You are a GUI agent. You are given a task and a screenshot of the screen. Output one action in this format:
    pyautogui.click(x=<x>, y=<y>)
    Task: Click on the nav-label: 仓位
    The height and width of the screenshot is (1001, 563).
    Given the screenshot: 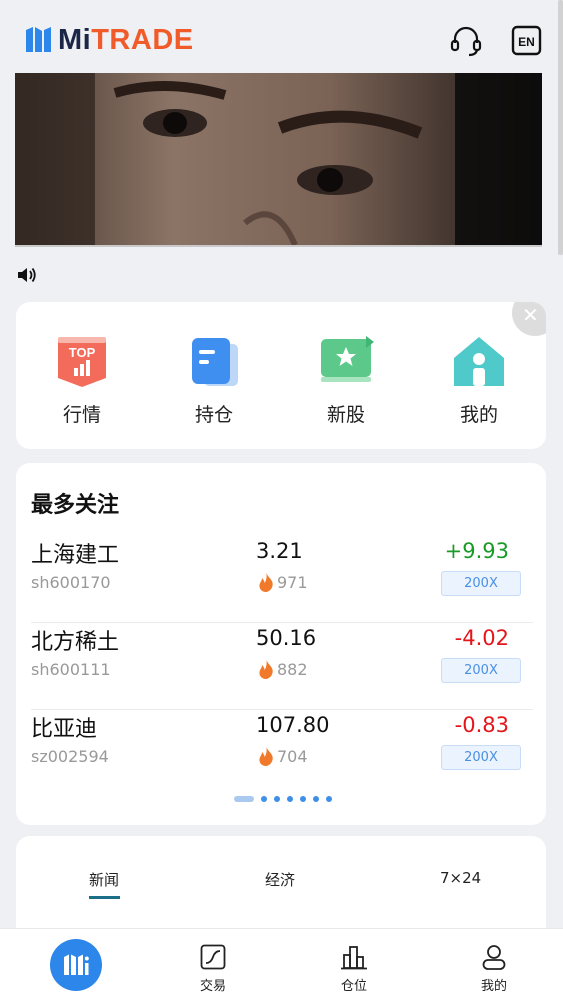 What is the action you would take?
    pyautogui.click(x=353, y=986)
    